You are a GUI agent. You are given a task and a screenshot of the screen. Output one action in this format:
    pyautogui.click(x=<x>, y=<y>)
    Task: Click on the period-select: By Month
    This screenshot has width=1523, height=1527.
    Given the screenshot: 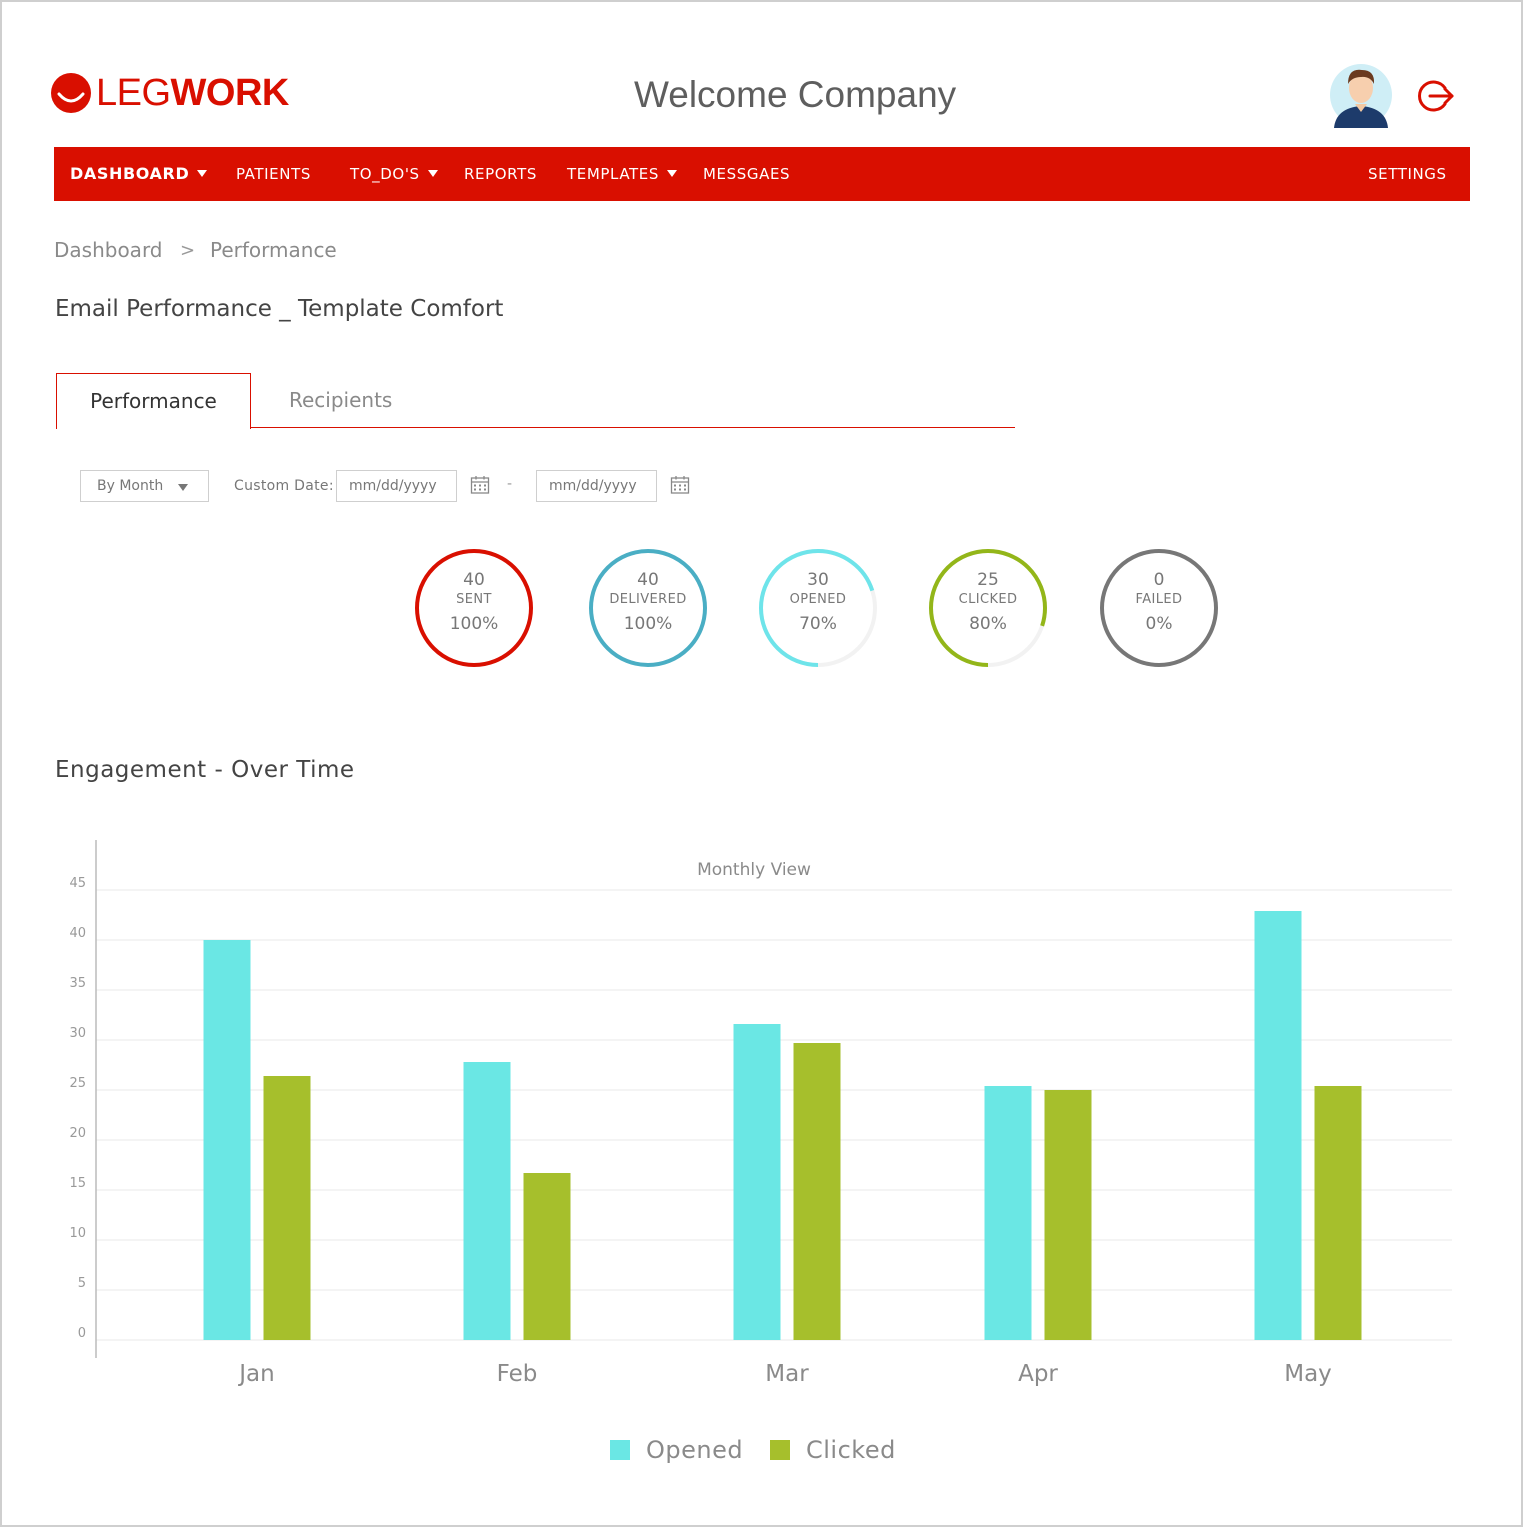 What is the action you would take?
    pyautogui.click(x=144, y=486)
    